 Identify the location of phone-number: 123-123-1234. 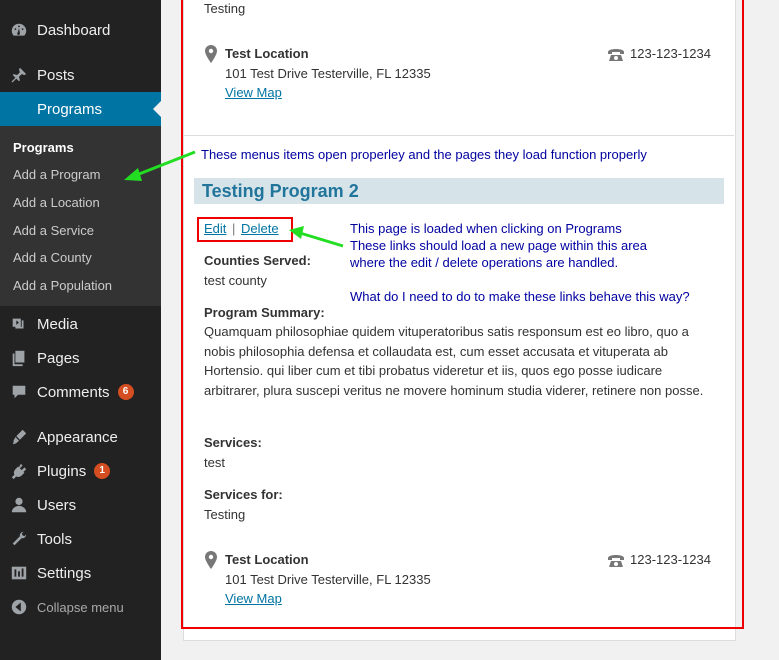
(670, 559).